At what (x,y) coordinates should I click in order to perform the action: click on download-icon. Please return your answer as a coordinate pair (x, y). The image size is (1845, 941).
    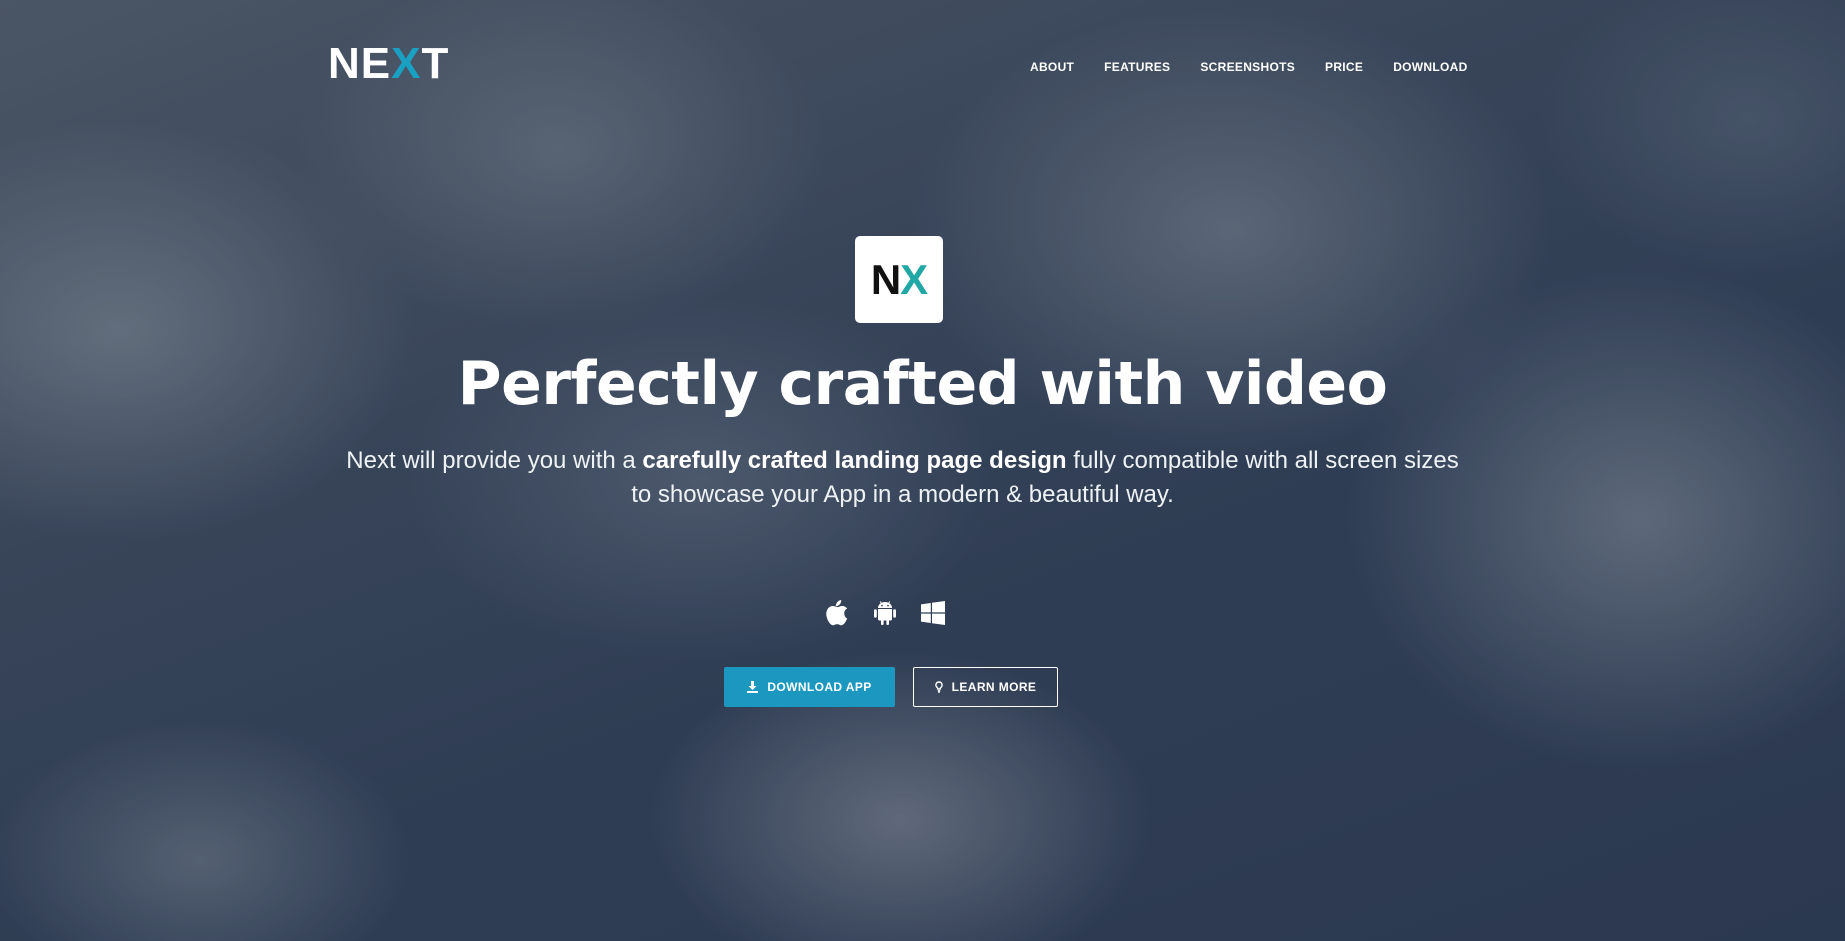
    Looking at the image, I should click on (753, 687).